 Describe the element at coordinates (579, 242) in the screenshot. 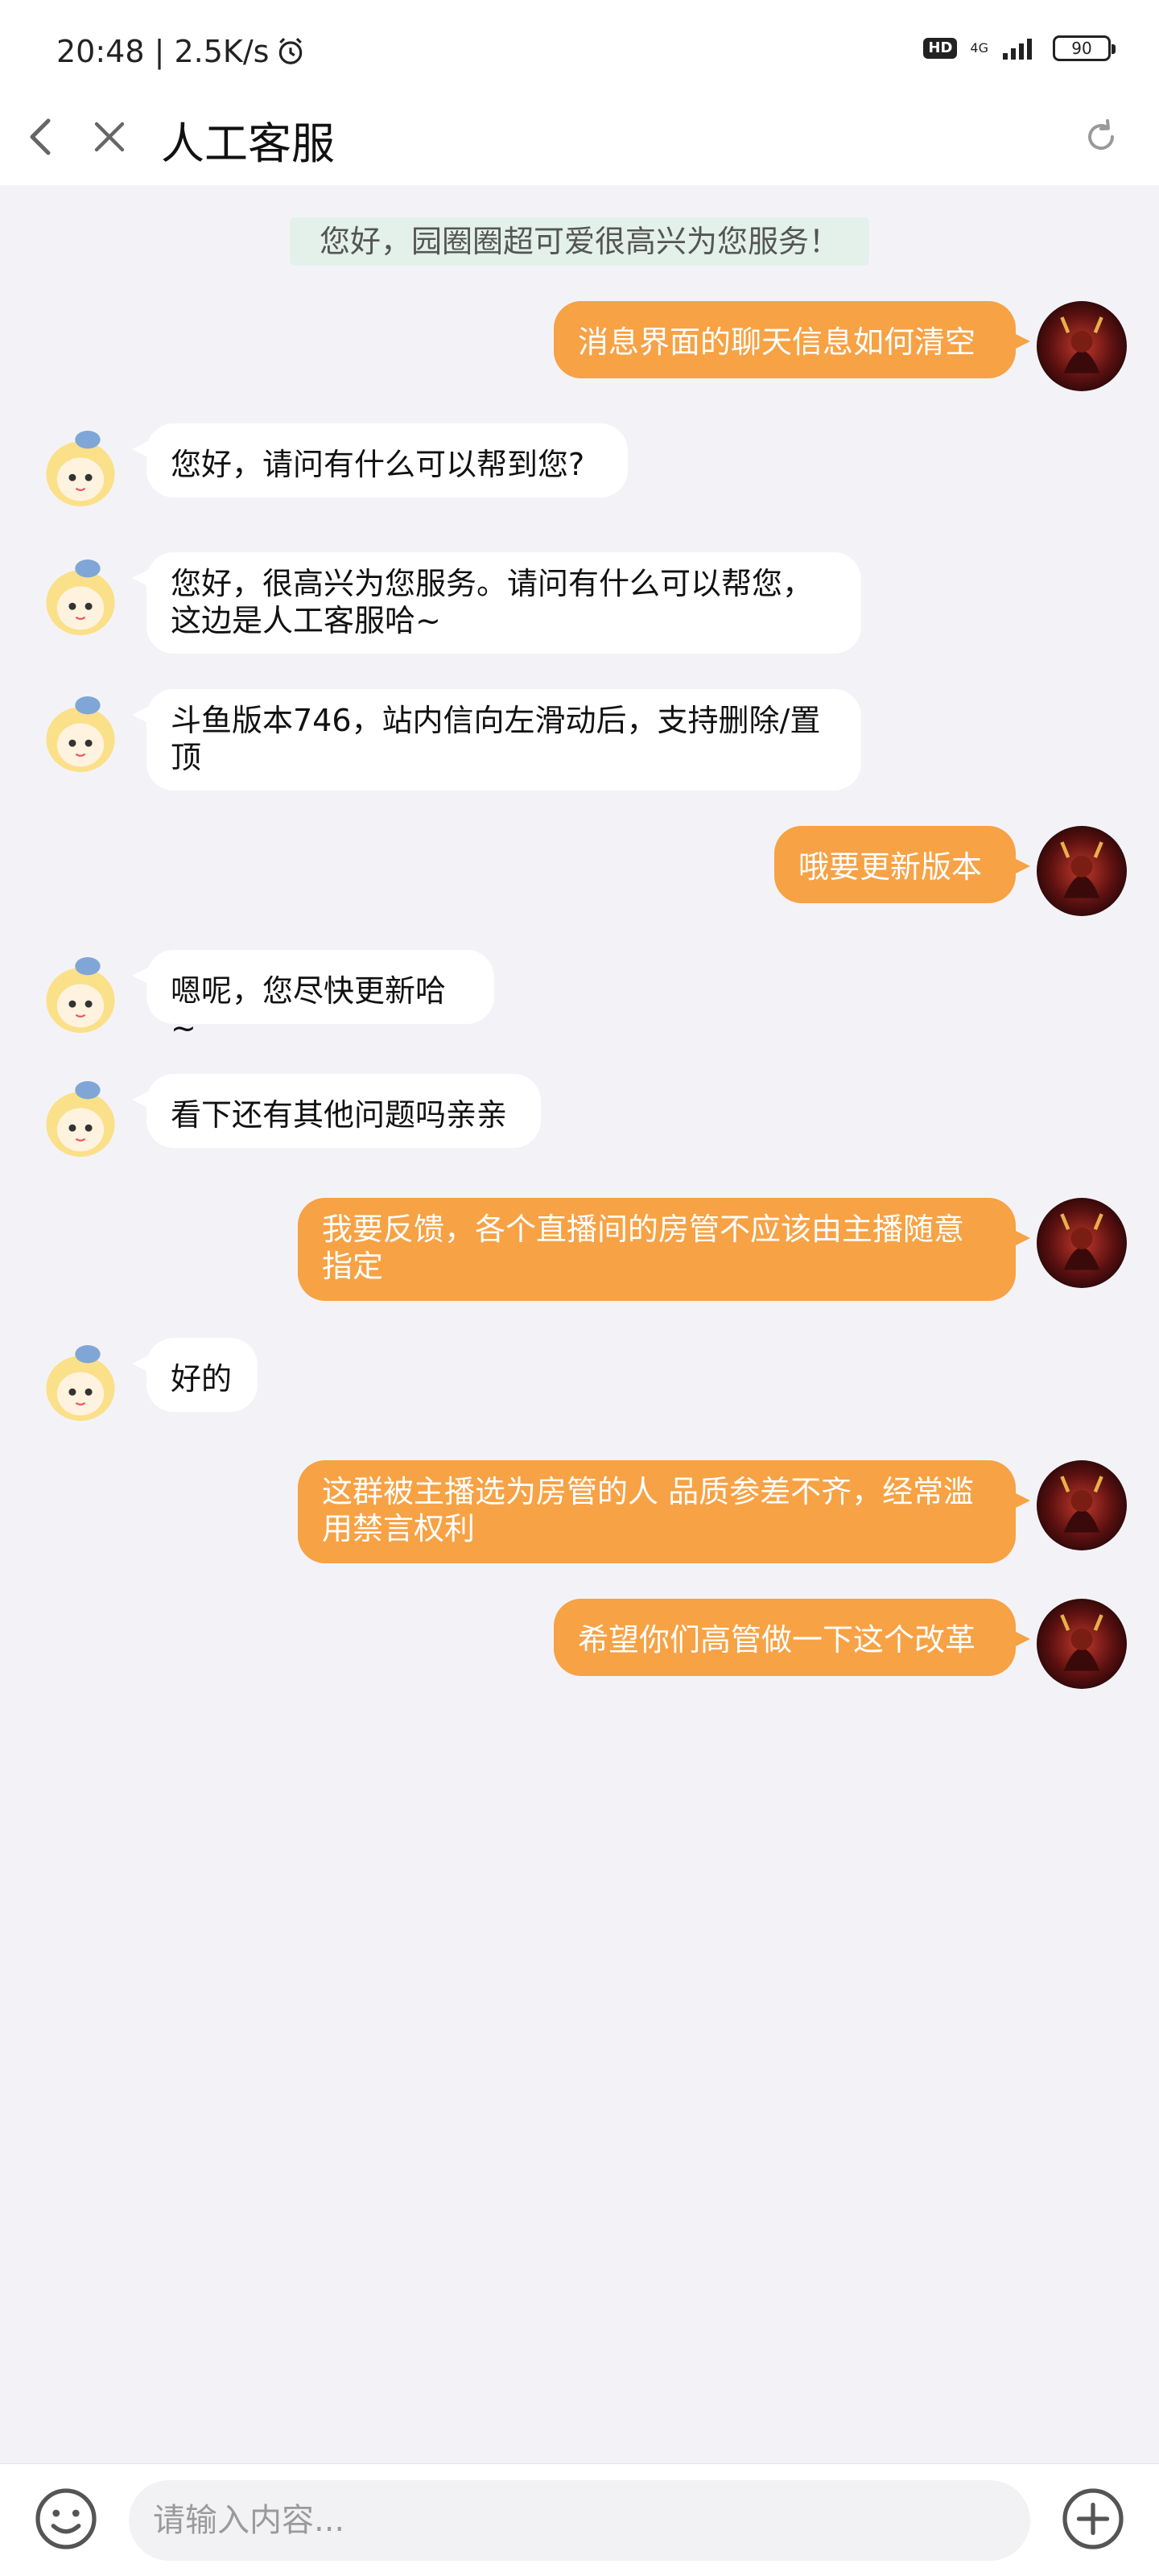

I see `system-notice: 您好，园圈圈超可爱很高兴为您服务！` at that location.